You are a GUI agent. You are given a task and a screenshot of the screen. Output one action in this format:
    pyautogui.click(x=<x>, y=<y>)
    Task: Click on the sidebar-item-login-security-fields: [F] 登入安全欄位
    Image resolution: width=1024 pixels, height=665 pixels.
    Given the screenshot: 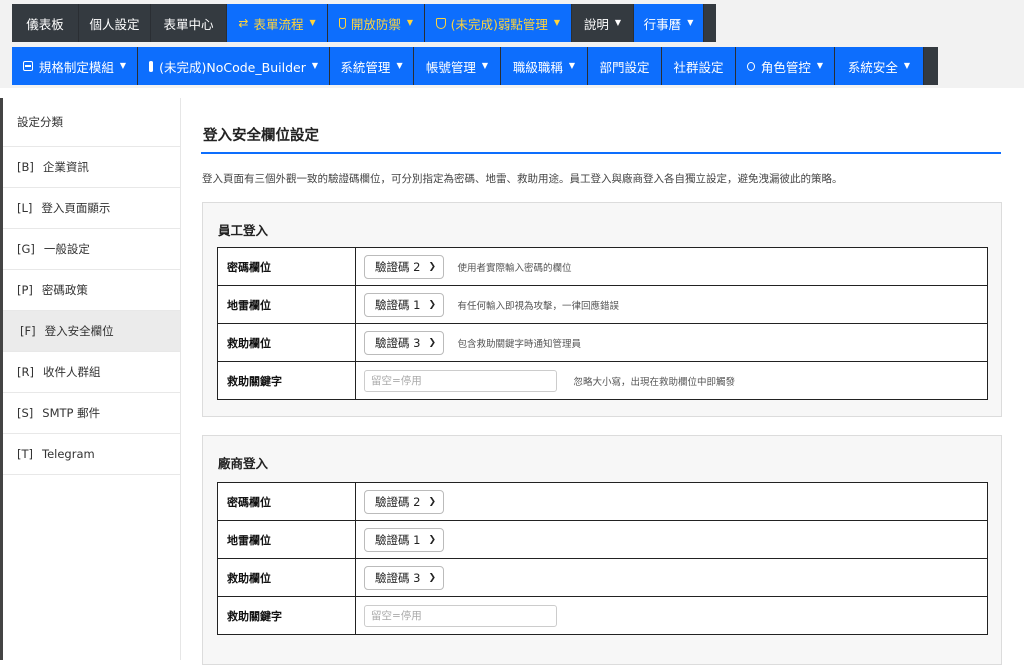 What is the action you would take?
    pyautogui.click(x=90, y=331)
    